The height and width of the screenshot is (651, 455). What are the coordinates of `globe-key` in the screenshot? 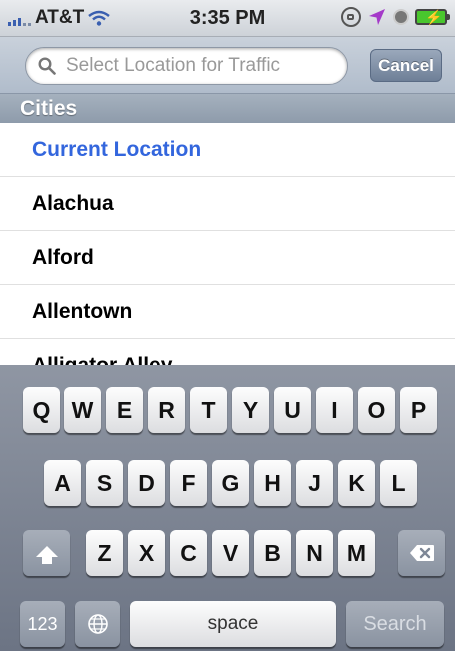 It's located at (97, 624).